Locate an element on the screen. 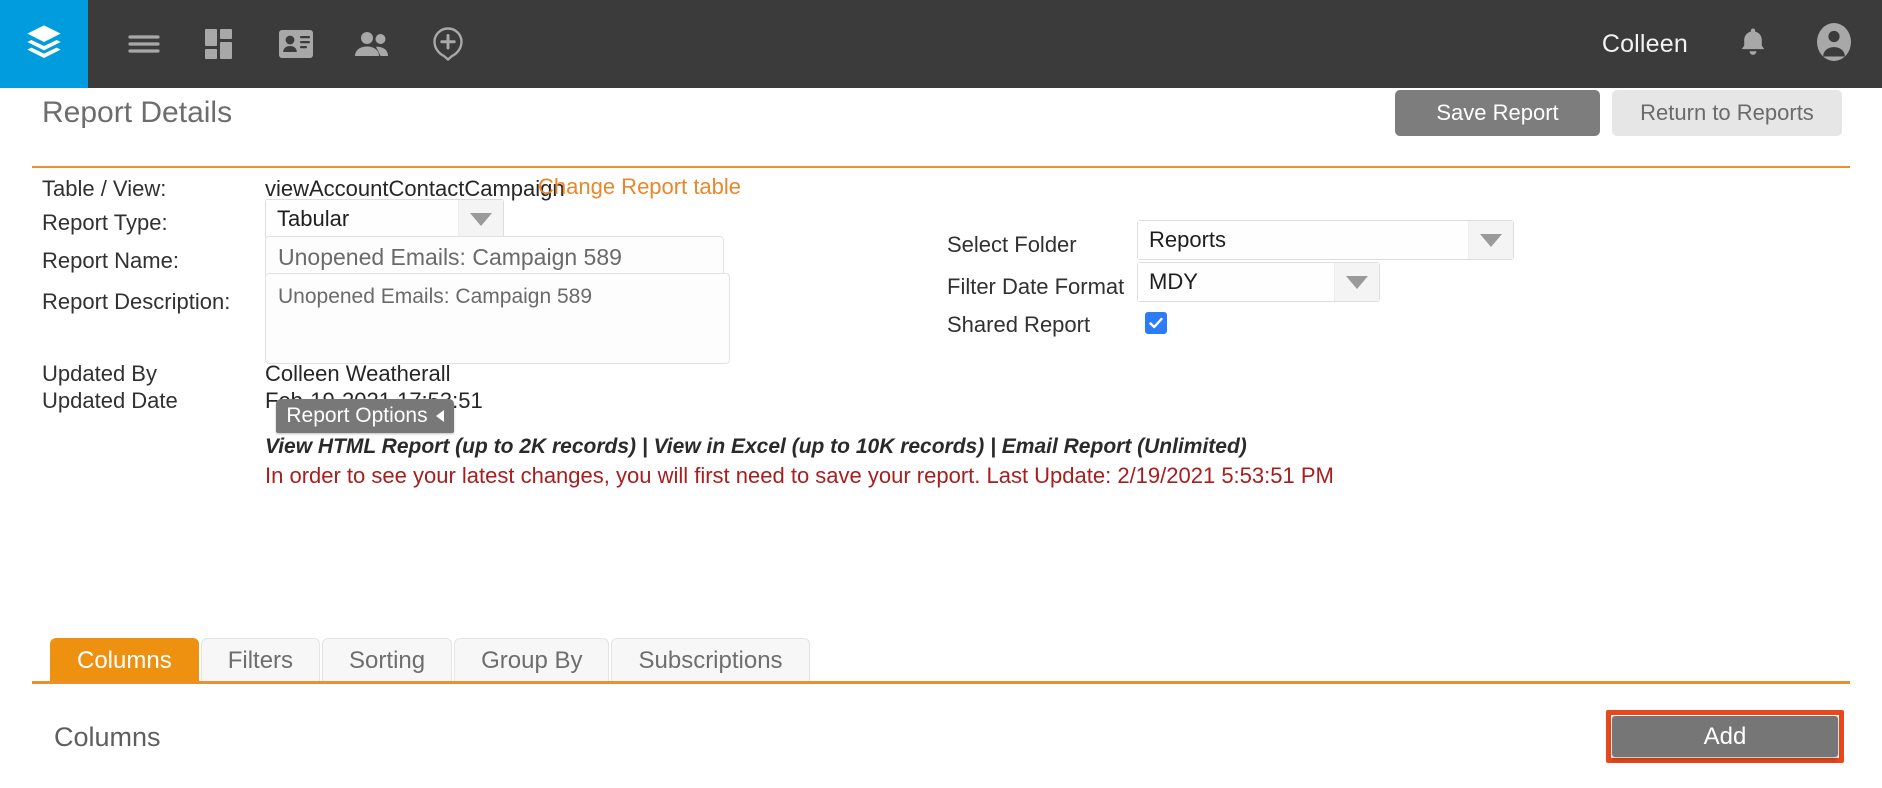 The height and width of the screenshot is (788, 1882). report-description-label: Report Description: is located at coordinates (136, 301).